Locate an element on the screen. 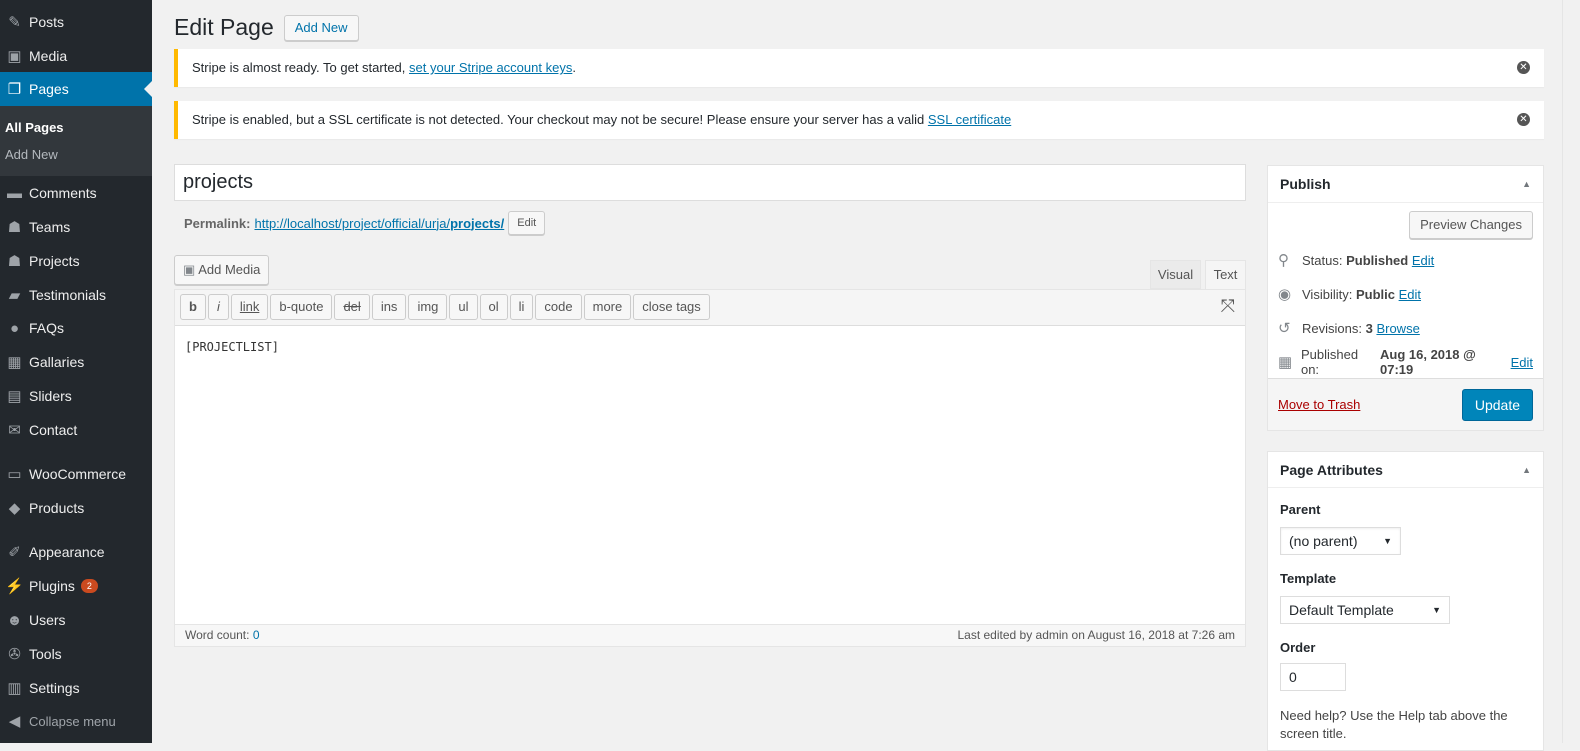 The width and height of the screenshot is (1580, 751). plugin-icon: ⚡ is located at coordinates (14, 586).